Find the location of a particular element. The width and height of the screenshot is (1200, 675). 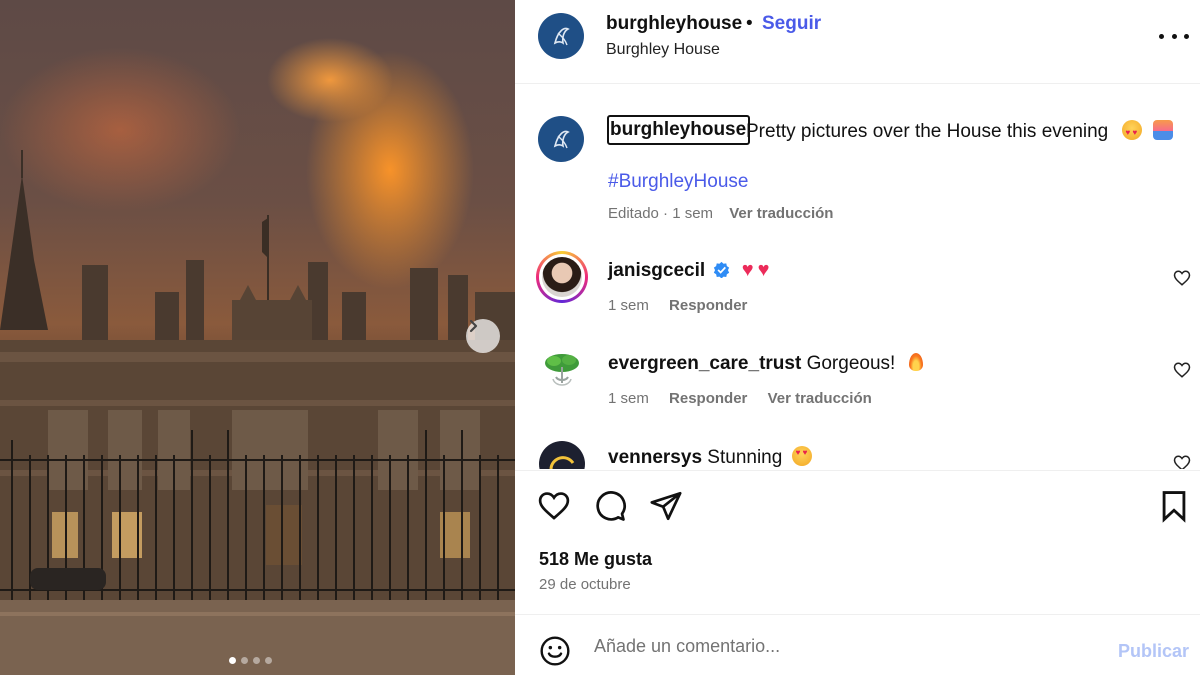

comment-composer: Publicar is located at coordinates (857, 644).